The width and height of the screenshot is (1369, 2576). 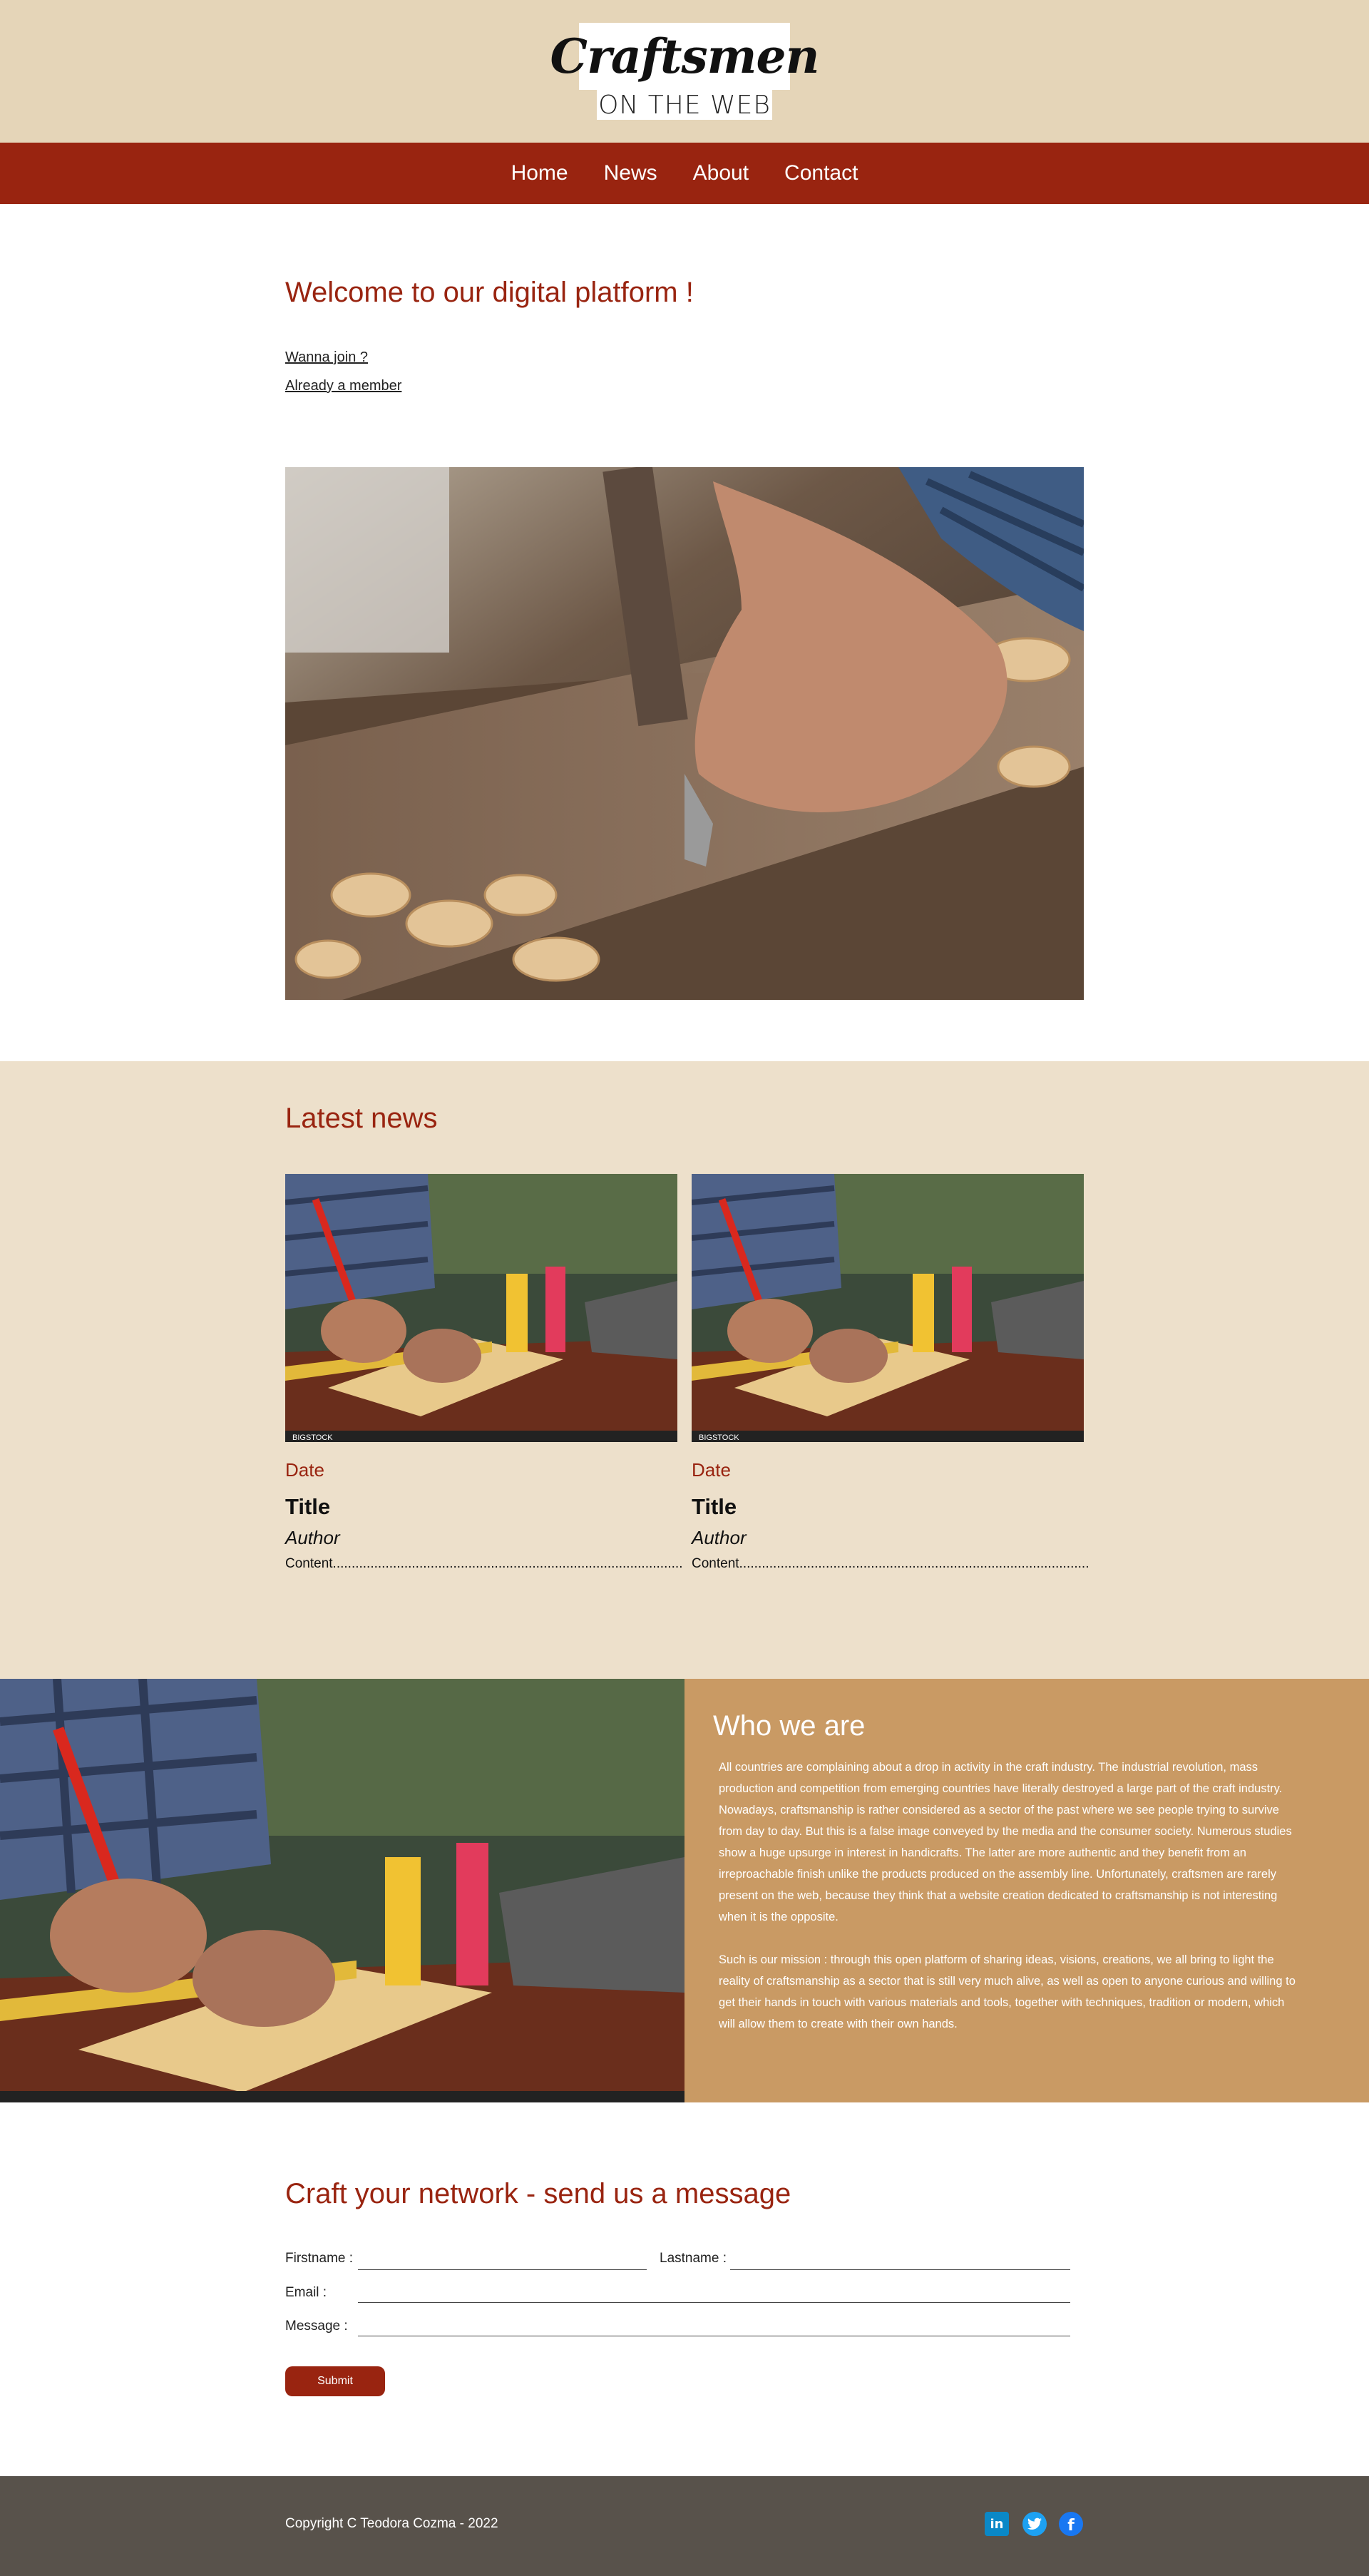 I want to click on about-title: Who we are, so click(x=789, y=1726).